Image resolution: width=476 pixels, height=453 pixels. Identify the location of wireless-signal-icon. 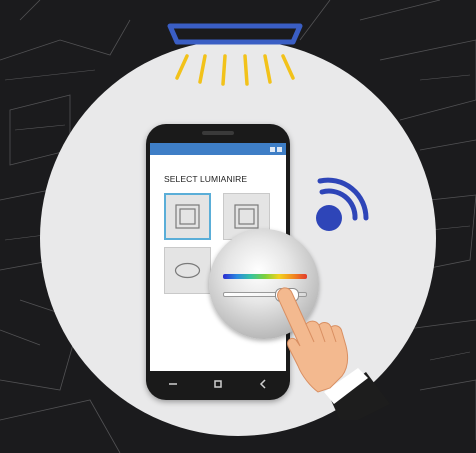
(342, 204).